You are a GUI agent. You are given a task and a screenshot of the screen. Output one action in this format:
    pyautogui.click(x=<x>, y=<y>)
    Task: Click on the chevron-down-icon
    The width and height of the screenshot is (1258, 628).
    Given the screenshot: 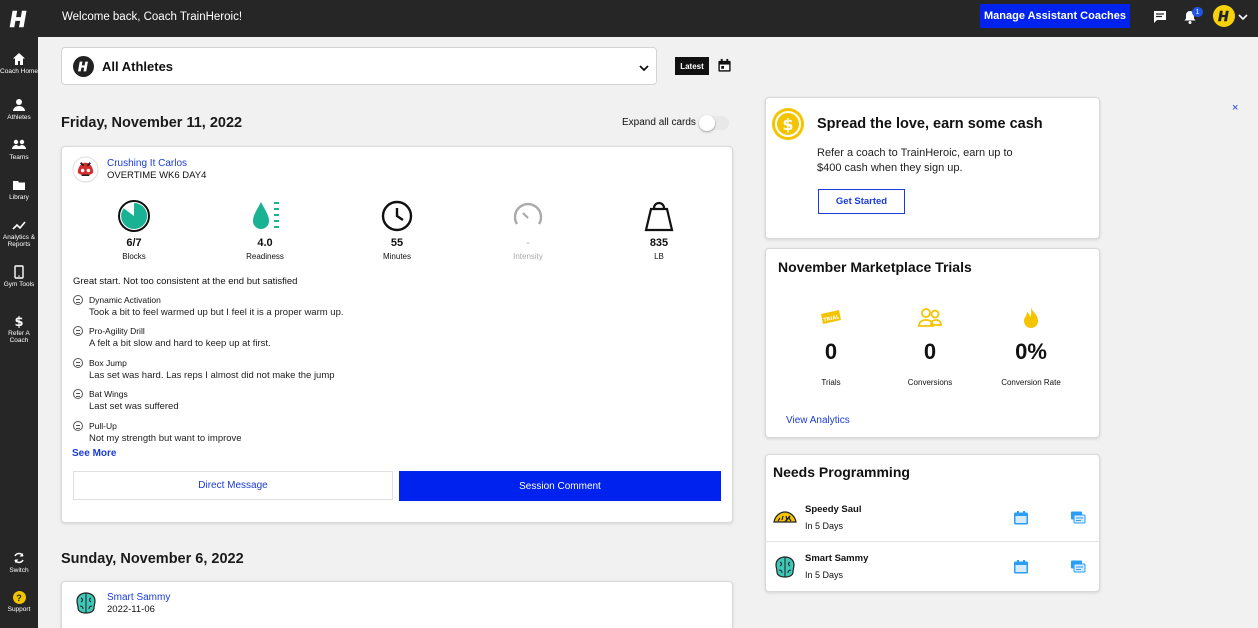 What is the action you would take?
    pyautogui.click(x=1243, y=17)
    